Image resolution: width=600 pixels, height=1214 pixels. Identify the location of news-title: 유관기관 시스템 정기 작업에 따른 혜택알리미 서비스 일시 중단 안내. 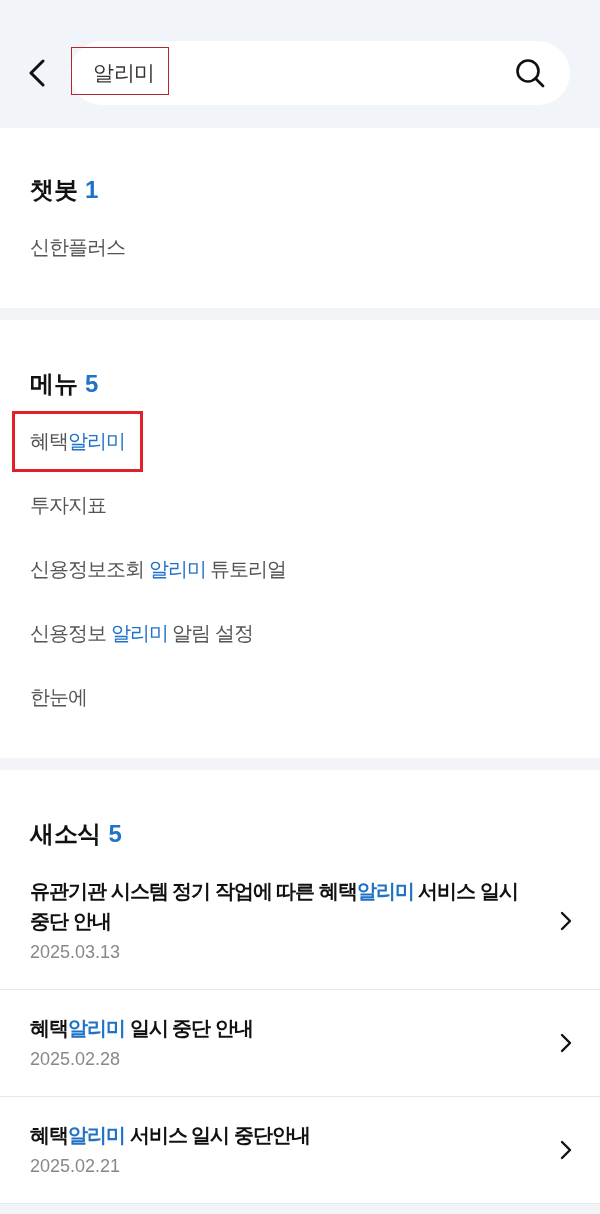
(274, 906).